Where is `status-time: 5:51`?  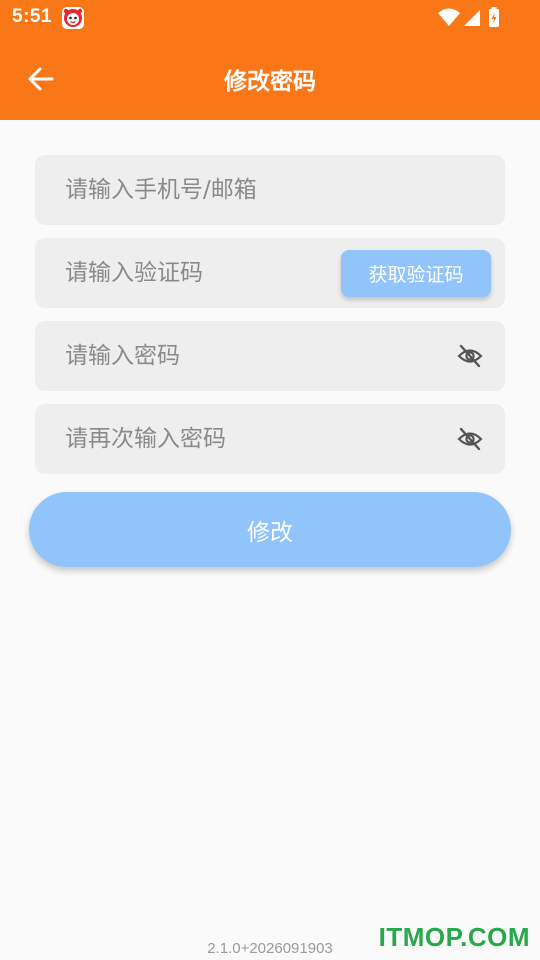 status-time: 5:51 is located at coordinates (32, 16).